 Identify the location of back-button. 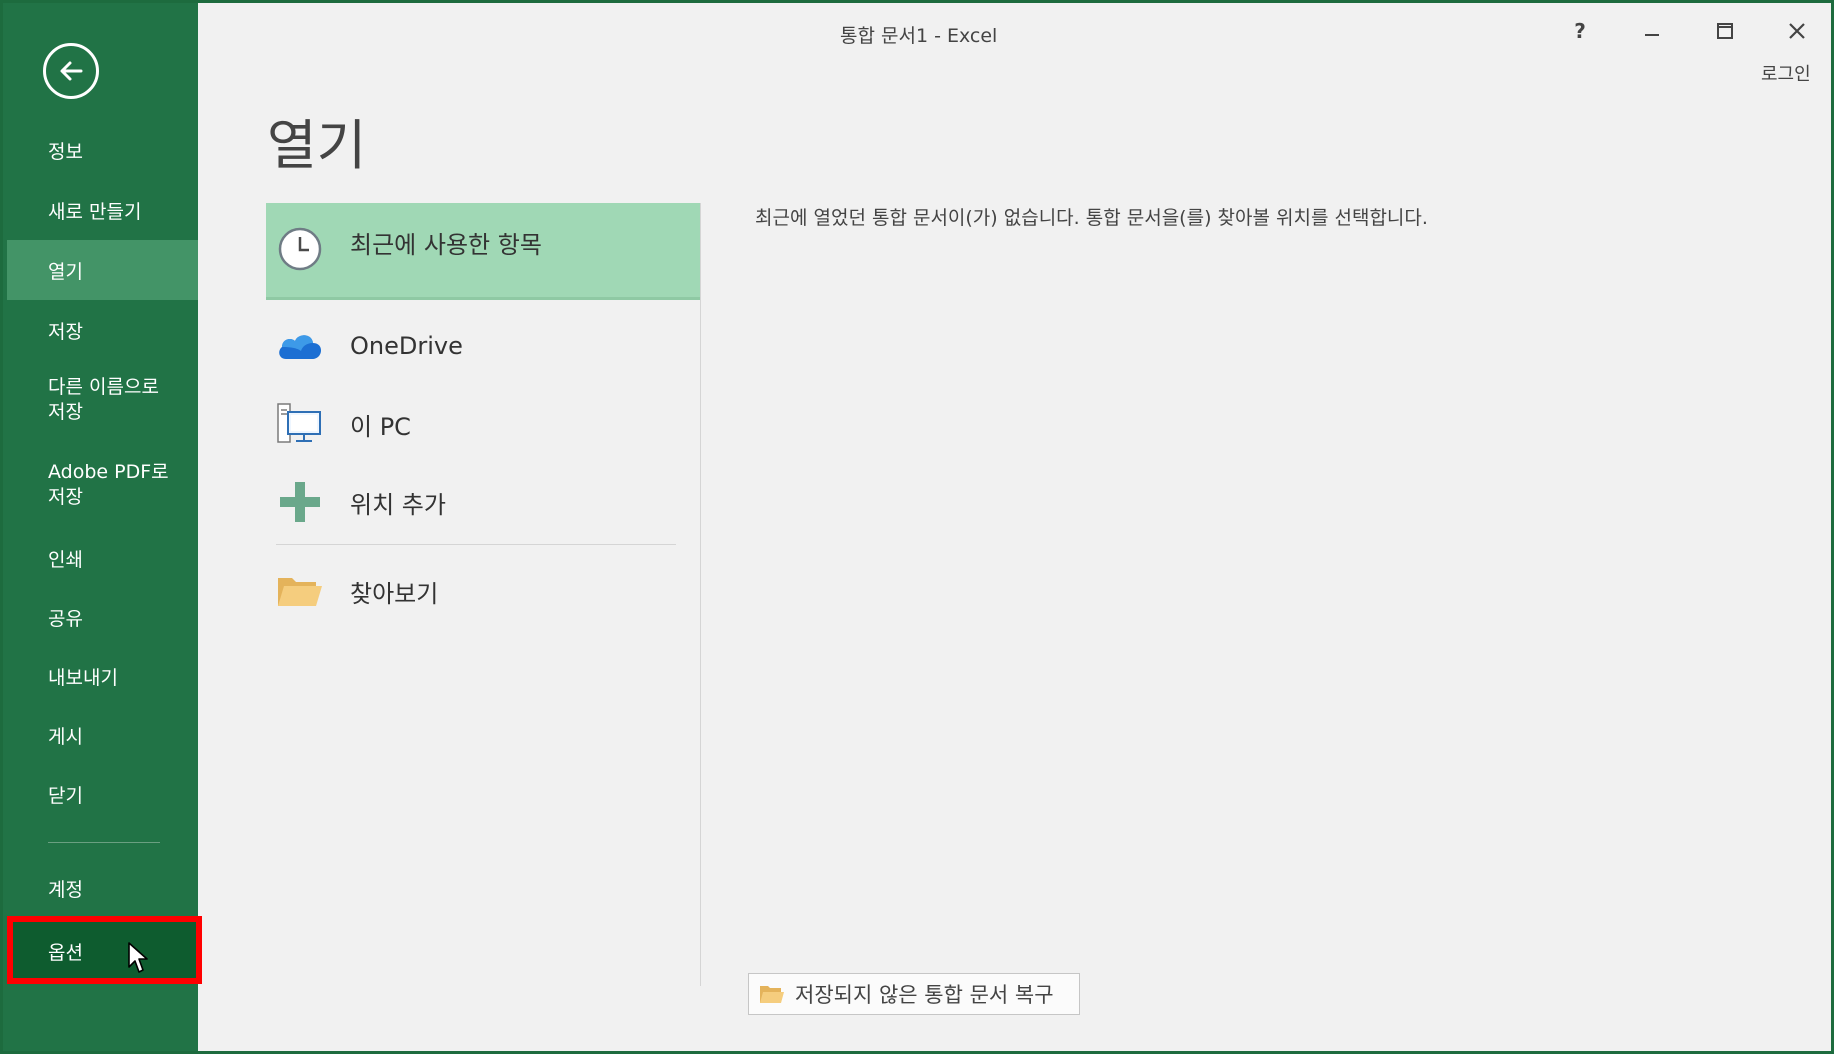
(71, 71).